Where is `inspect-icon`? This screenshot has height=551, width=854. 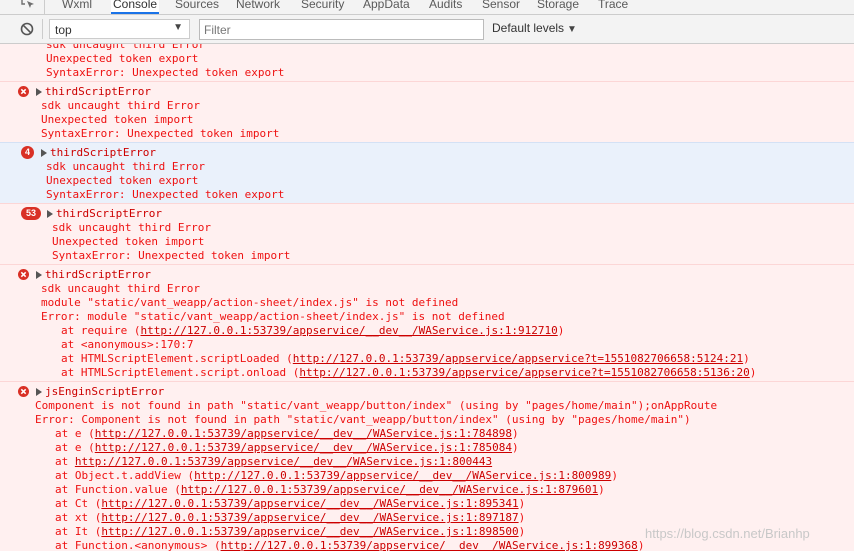
inspect-icon is located at coordinates (28, 5).